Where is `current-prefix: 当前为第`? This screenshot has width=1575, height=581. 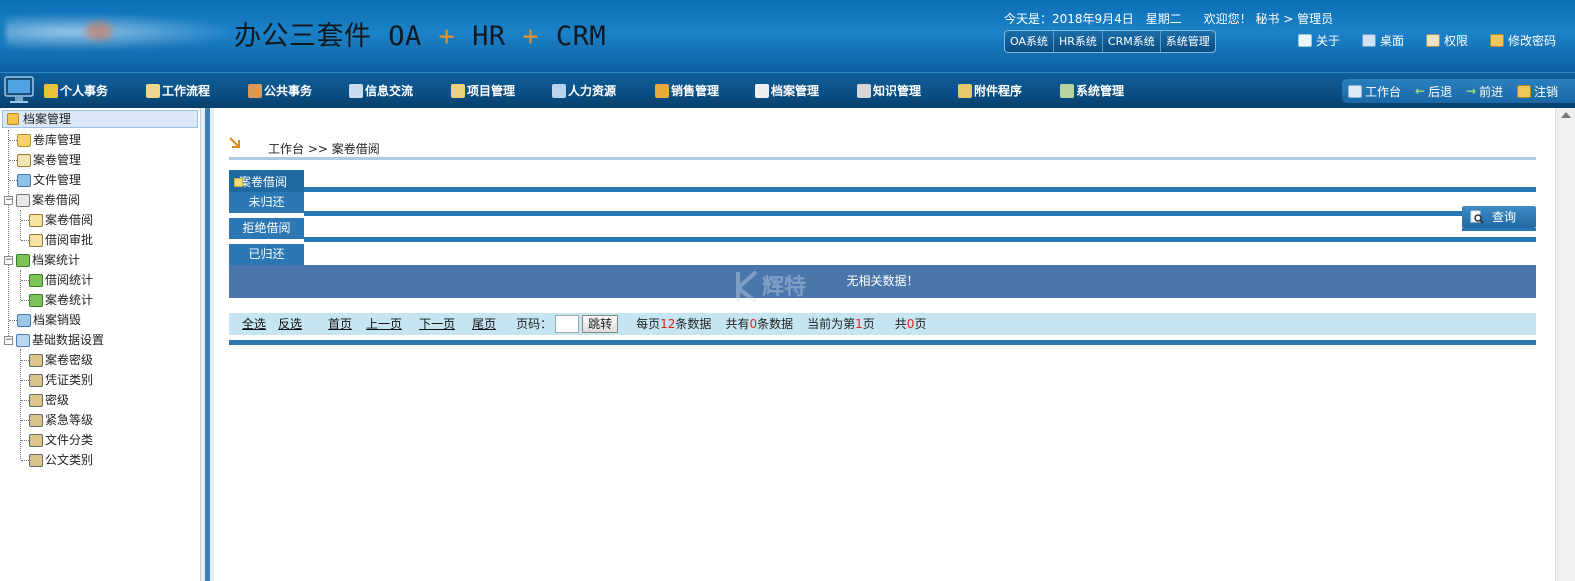
current-prefix: 当前为第 is located at coordinates (831, 324).